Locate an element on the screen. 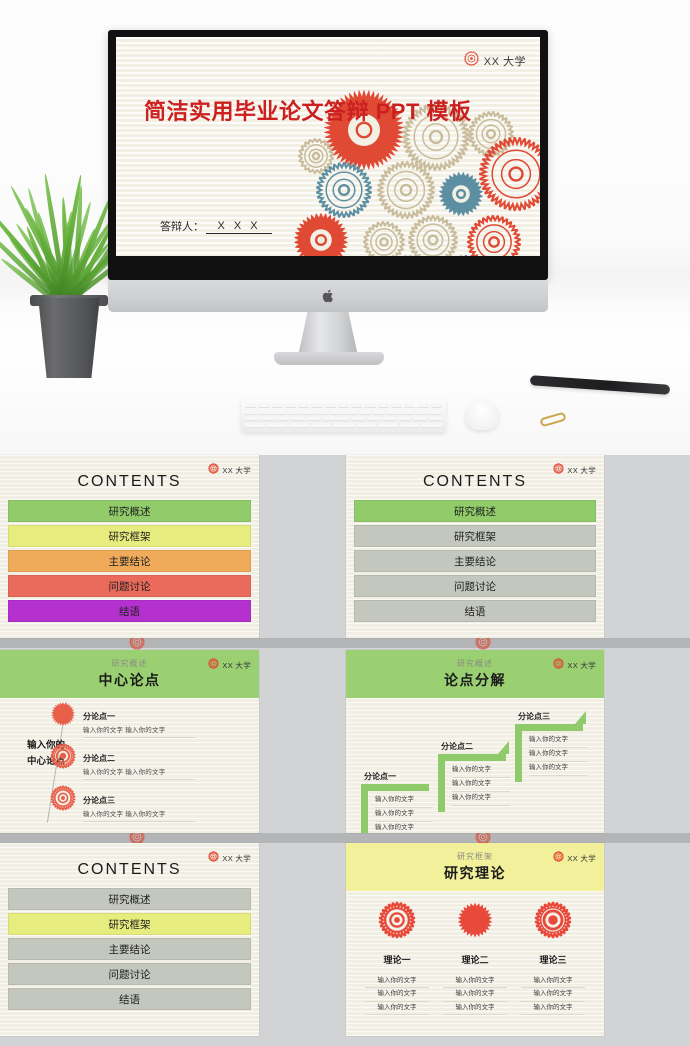 The image size is (690, 1046). presenter-line: 答辩人： X X X is located at coordinates (216, 226).